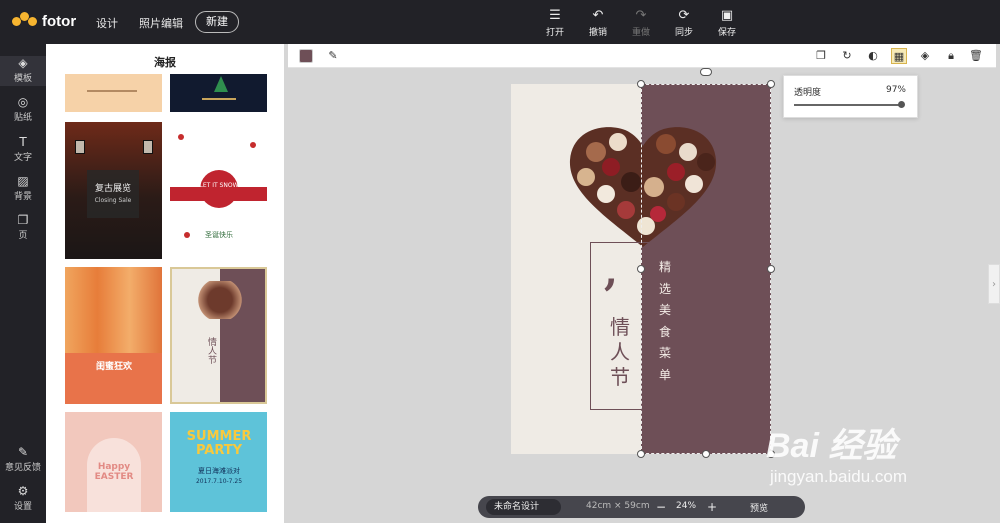 The width and height of the screenshot is (1000, 523). What do you see at coordinates (661, 507) in the screenshot?
I see `zoom-out-button: −` at bounding box center [661, 507].